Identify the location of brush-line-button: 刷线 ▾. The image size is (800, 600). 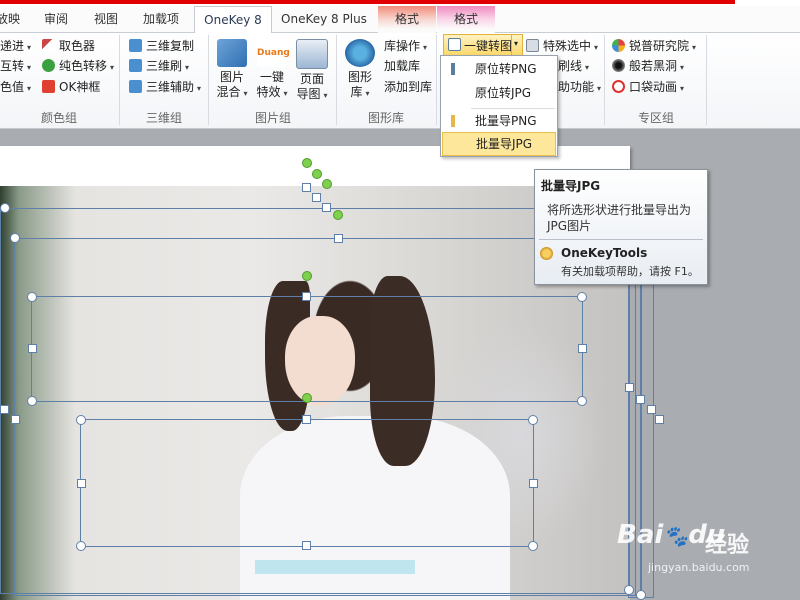
(573, 65).